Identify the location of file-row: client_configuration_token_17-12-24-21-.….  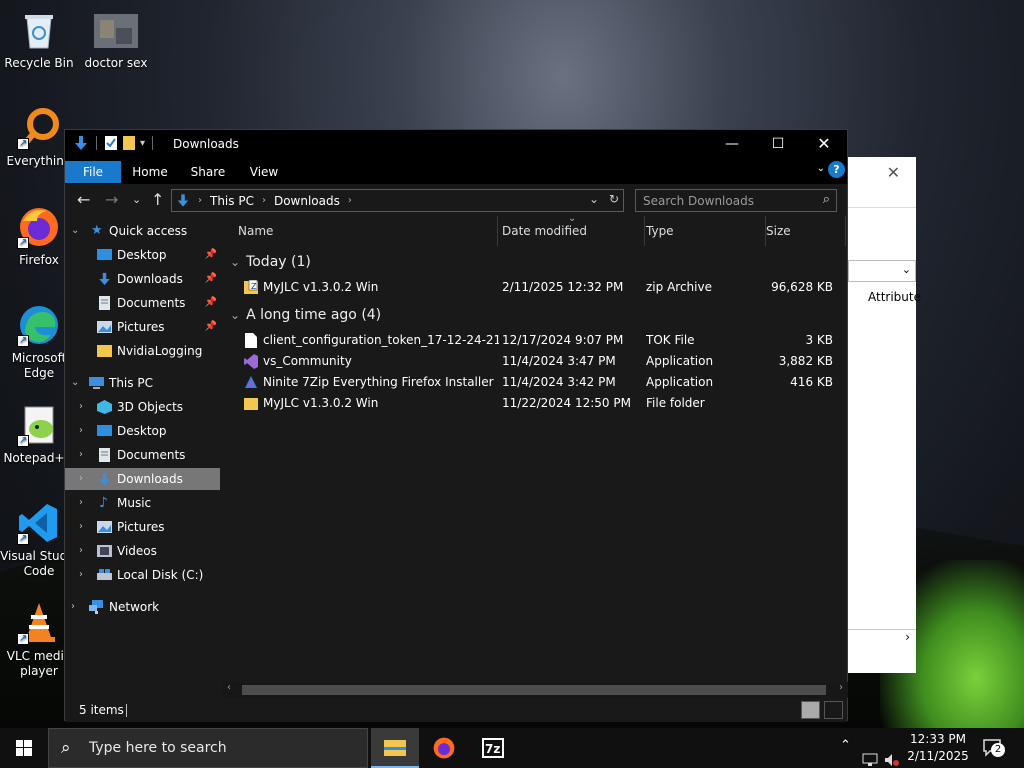
(538, 340).